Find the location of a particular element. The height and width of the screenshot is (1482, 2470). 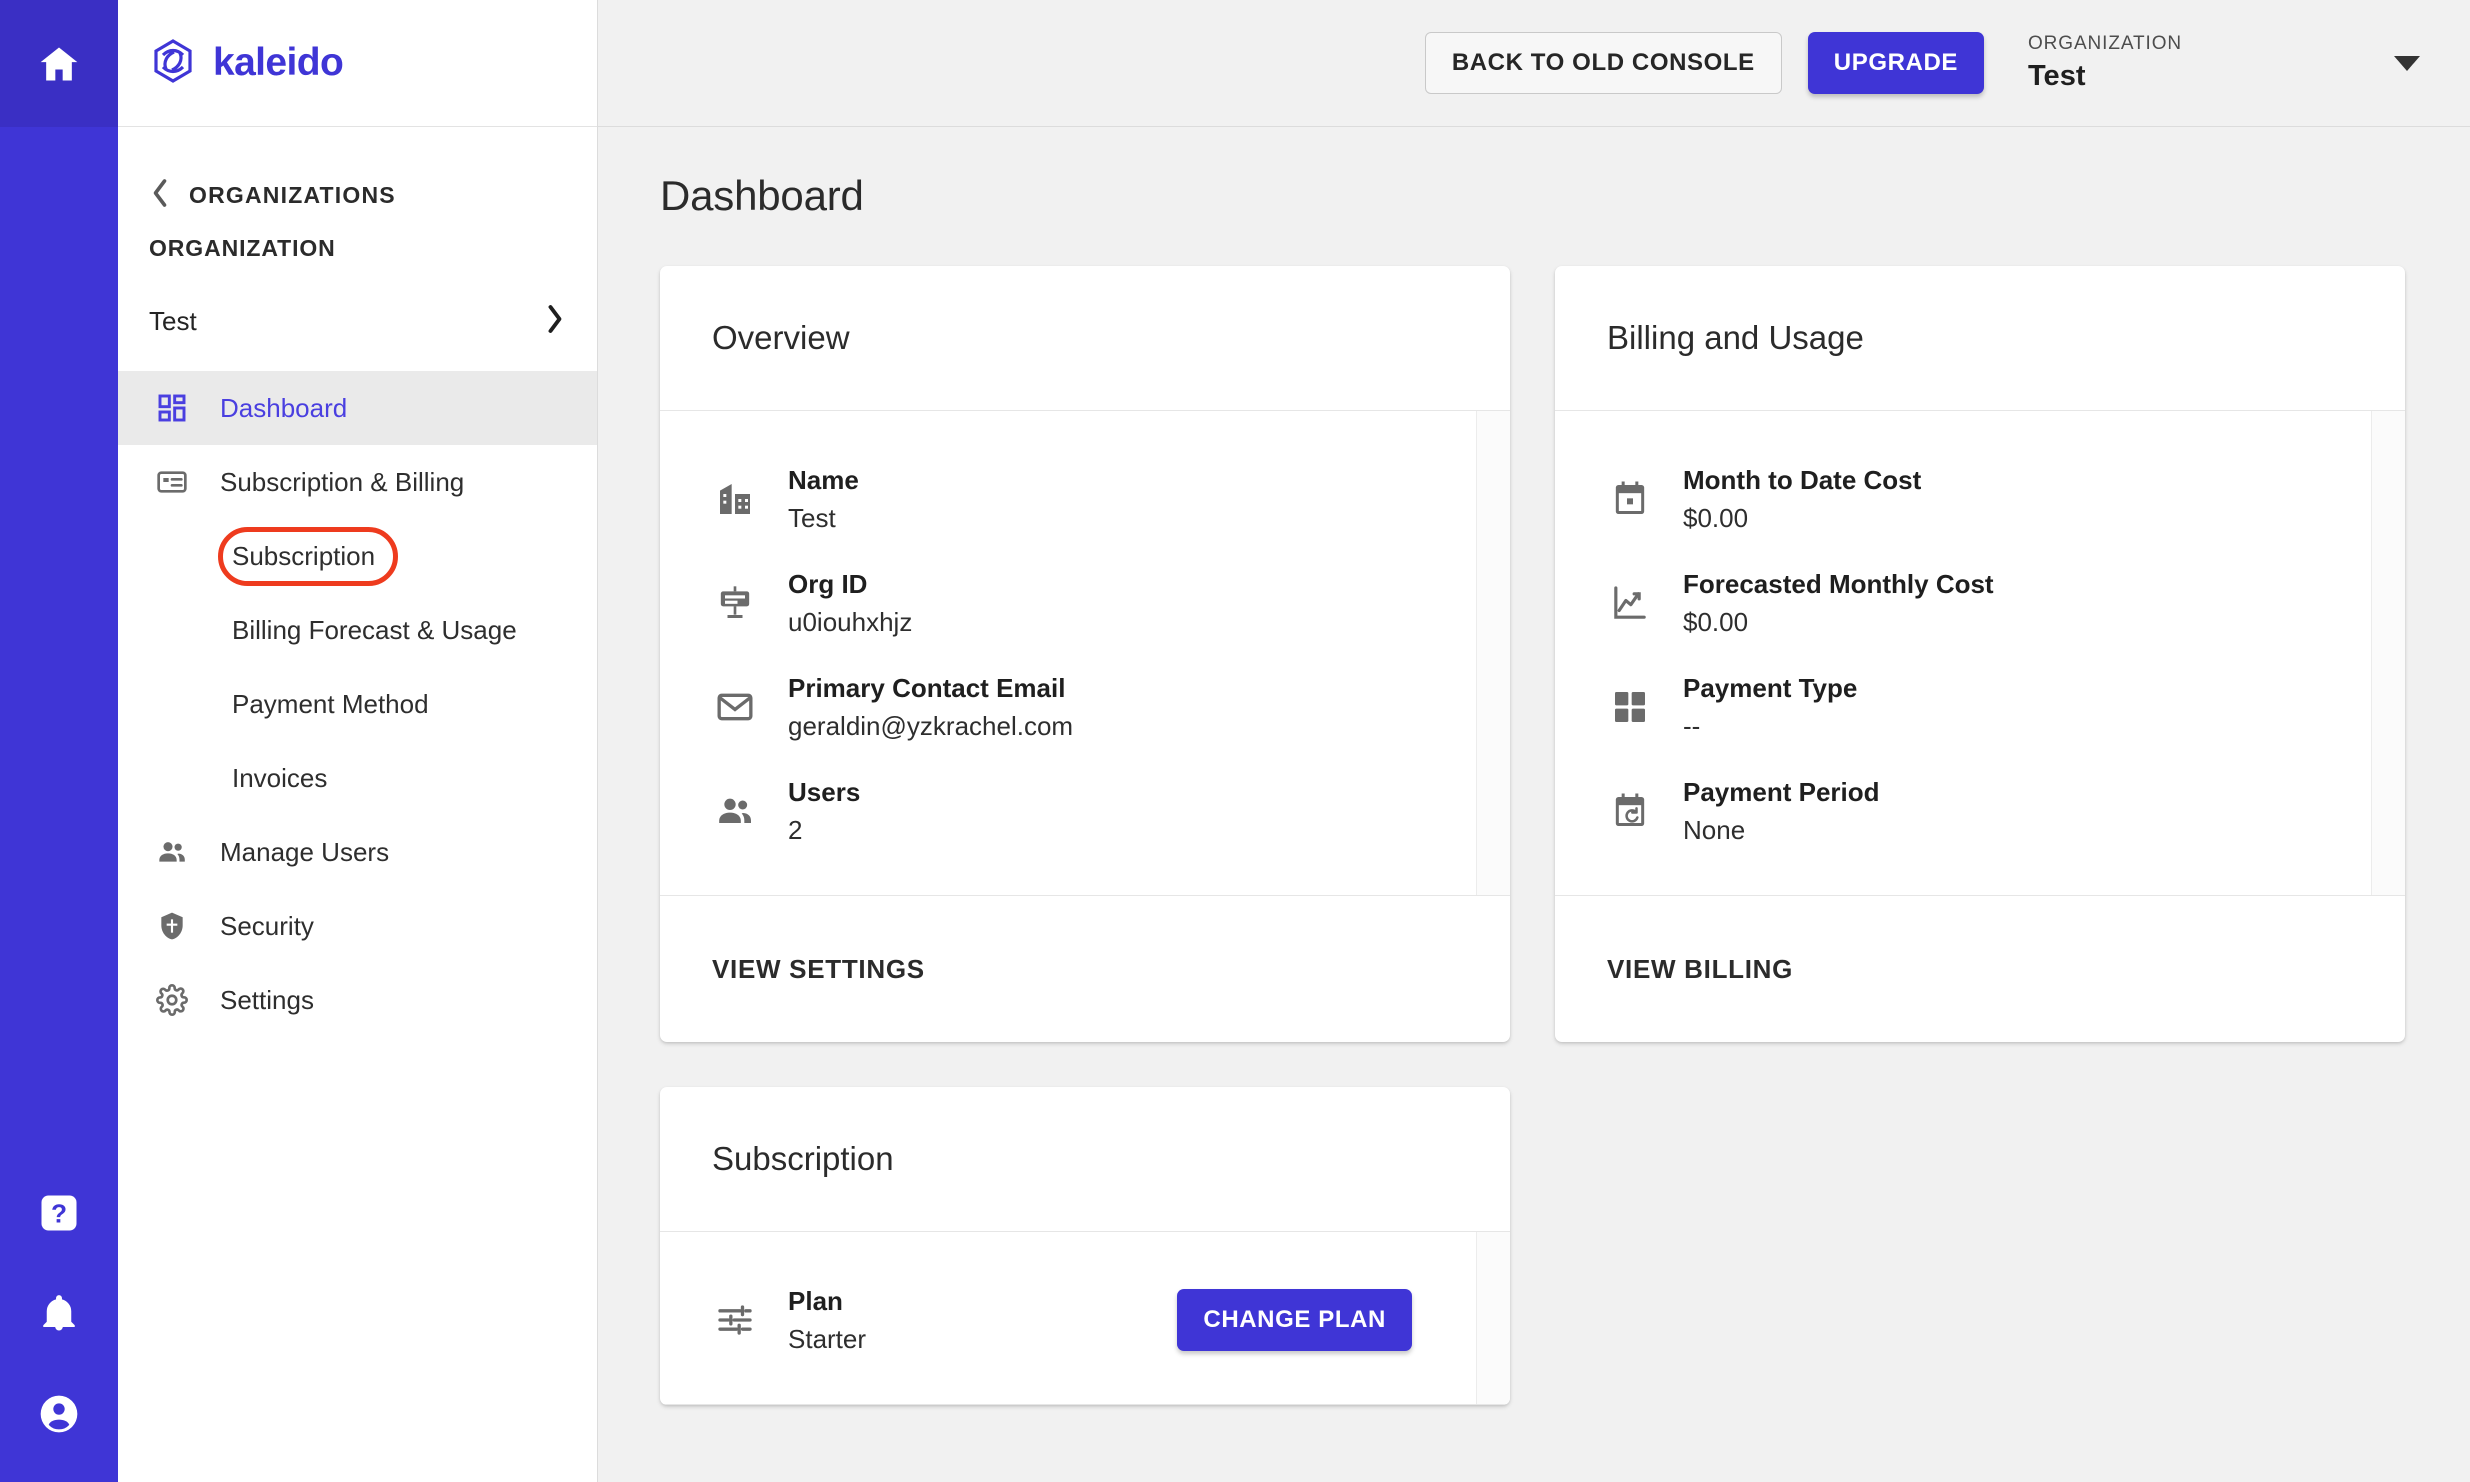

field-org-id: Org ID u0iouhxhjz is located at coordinates (1085, 603).